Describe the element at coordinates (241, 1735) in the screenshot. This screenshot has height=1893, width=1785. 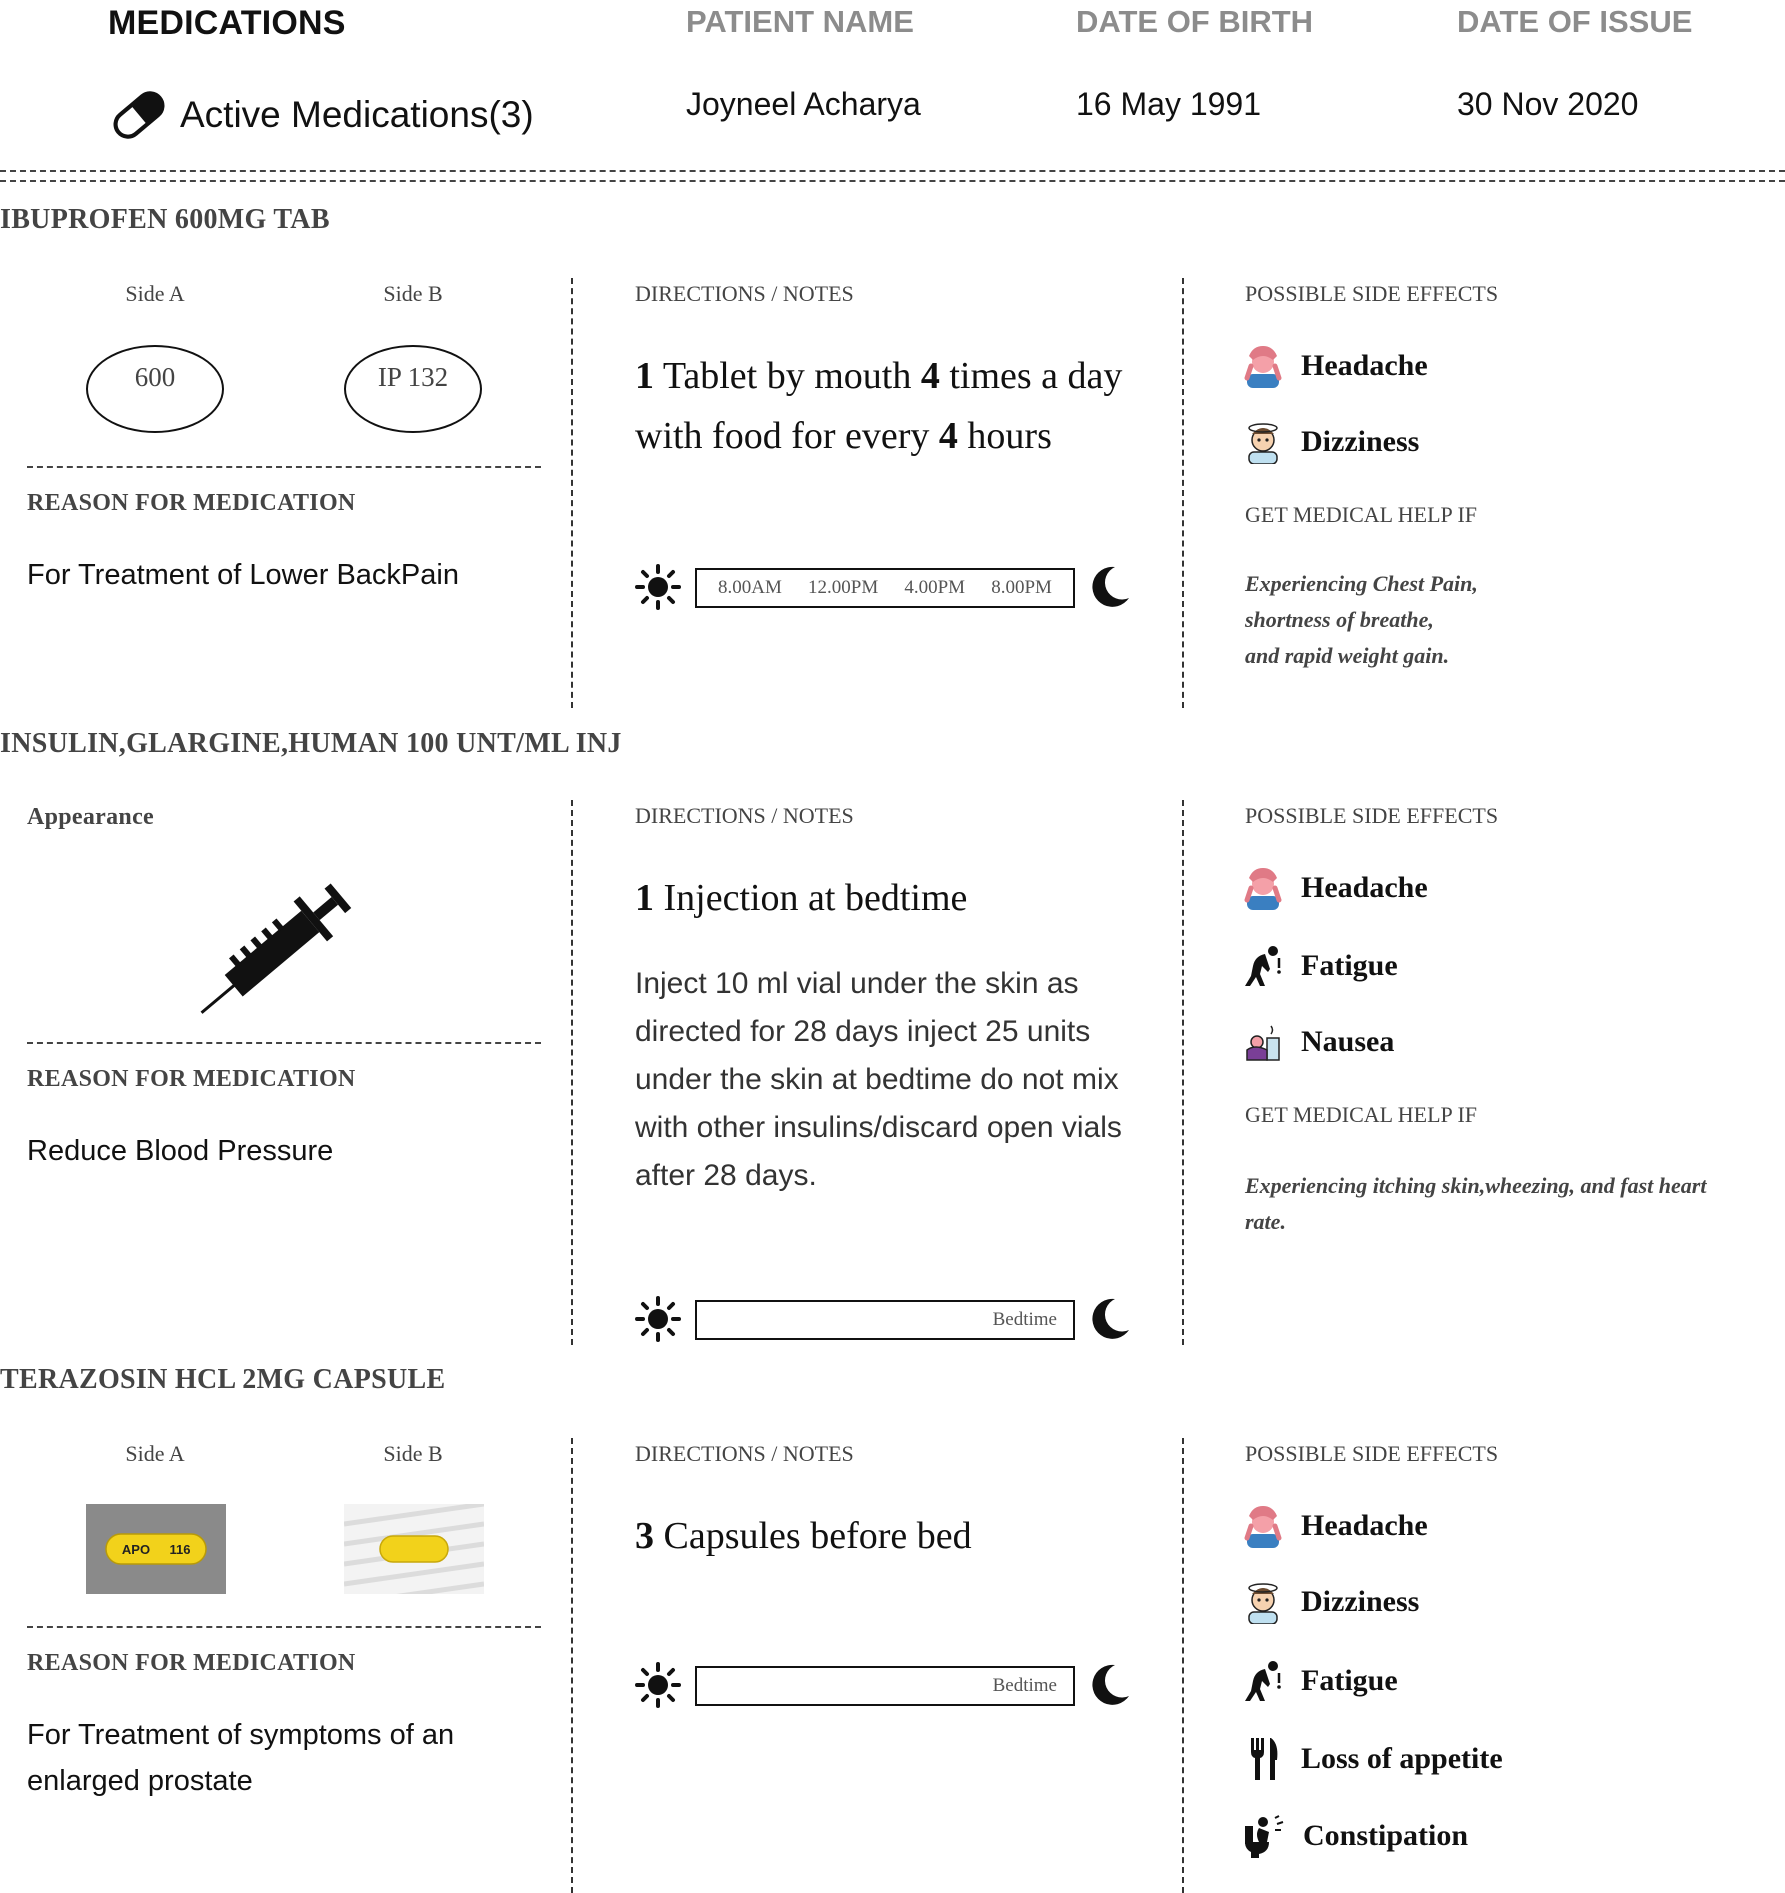
I see `reason-line: For Treatment of symptoms of an` at that location.